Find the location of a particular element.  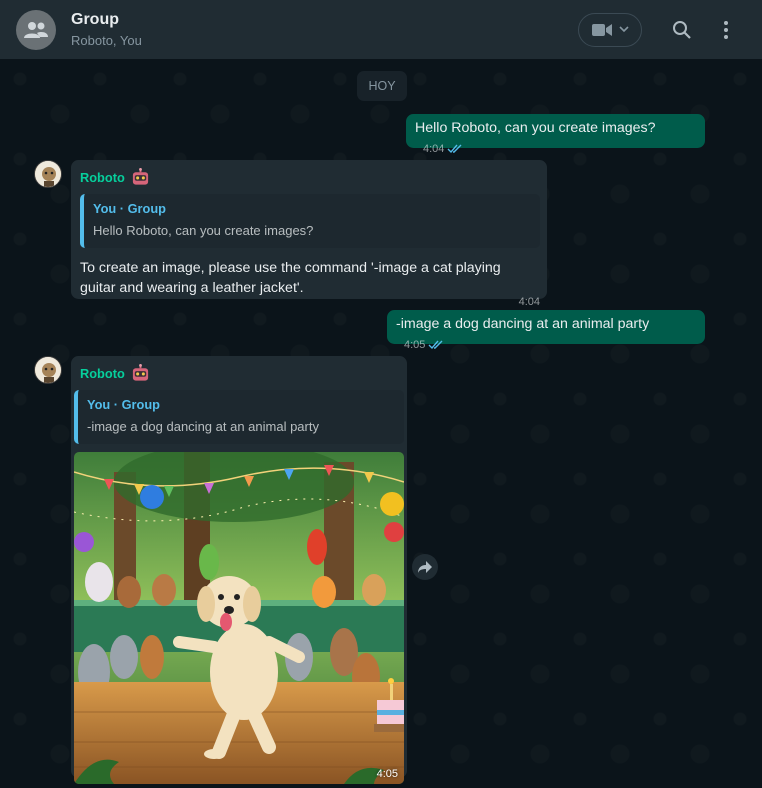

chat-info: Group Roboto, You is located at coordinates (106, 30).